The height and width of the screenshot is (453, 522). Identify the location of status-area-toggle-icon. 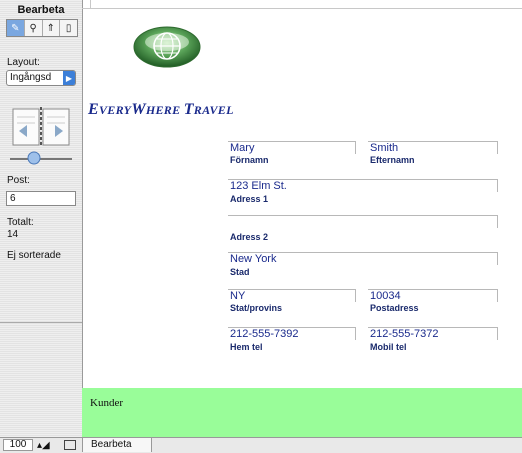
(70, 445).